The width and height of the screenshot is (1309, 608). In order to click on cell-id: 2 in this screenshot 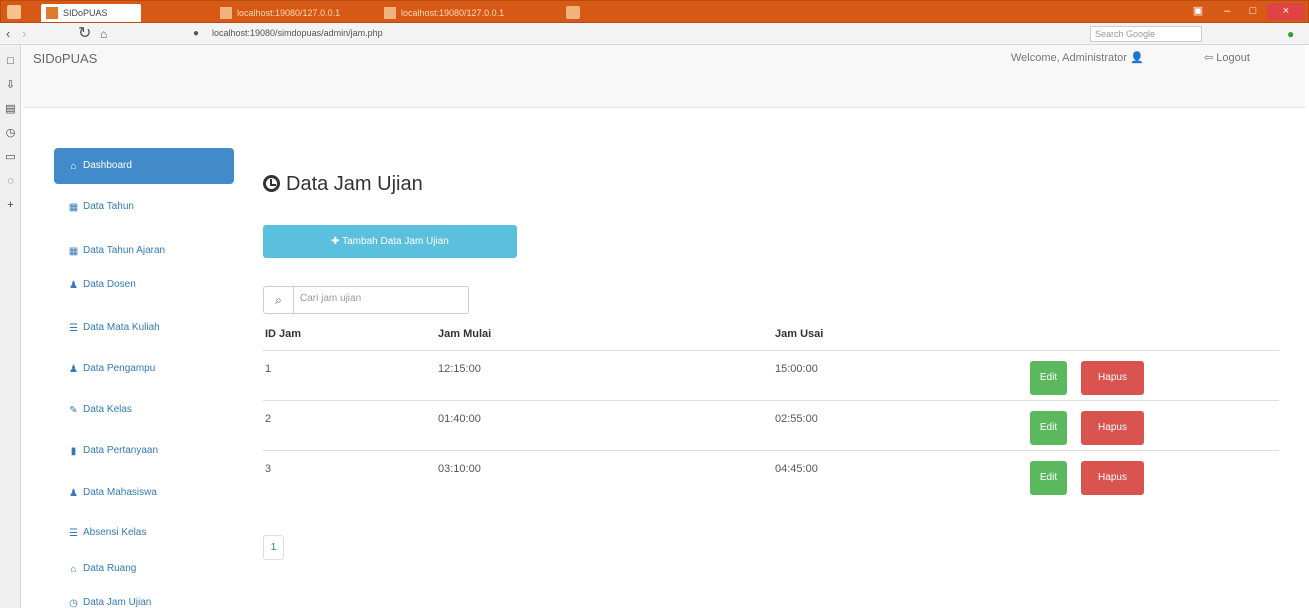, I will do `click(268, 419)`.